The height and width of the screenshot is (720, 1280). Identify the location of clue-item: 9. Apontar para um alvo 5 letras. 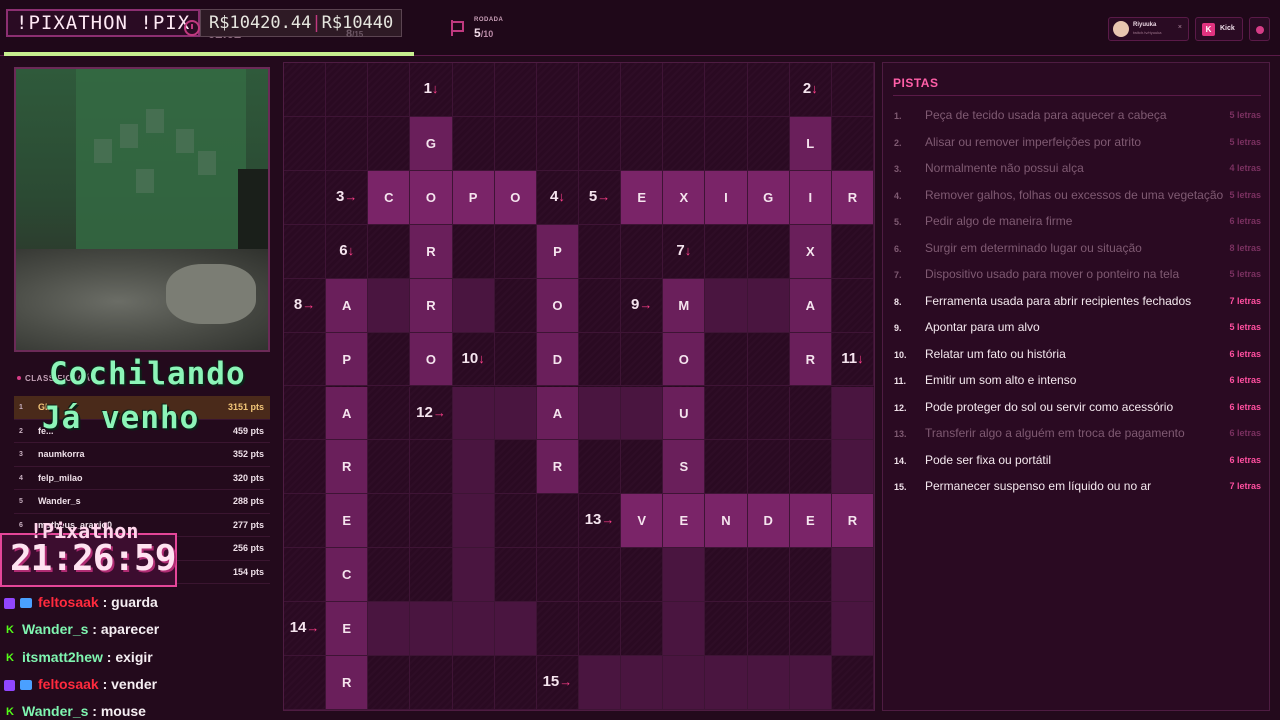
(1078, 328).